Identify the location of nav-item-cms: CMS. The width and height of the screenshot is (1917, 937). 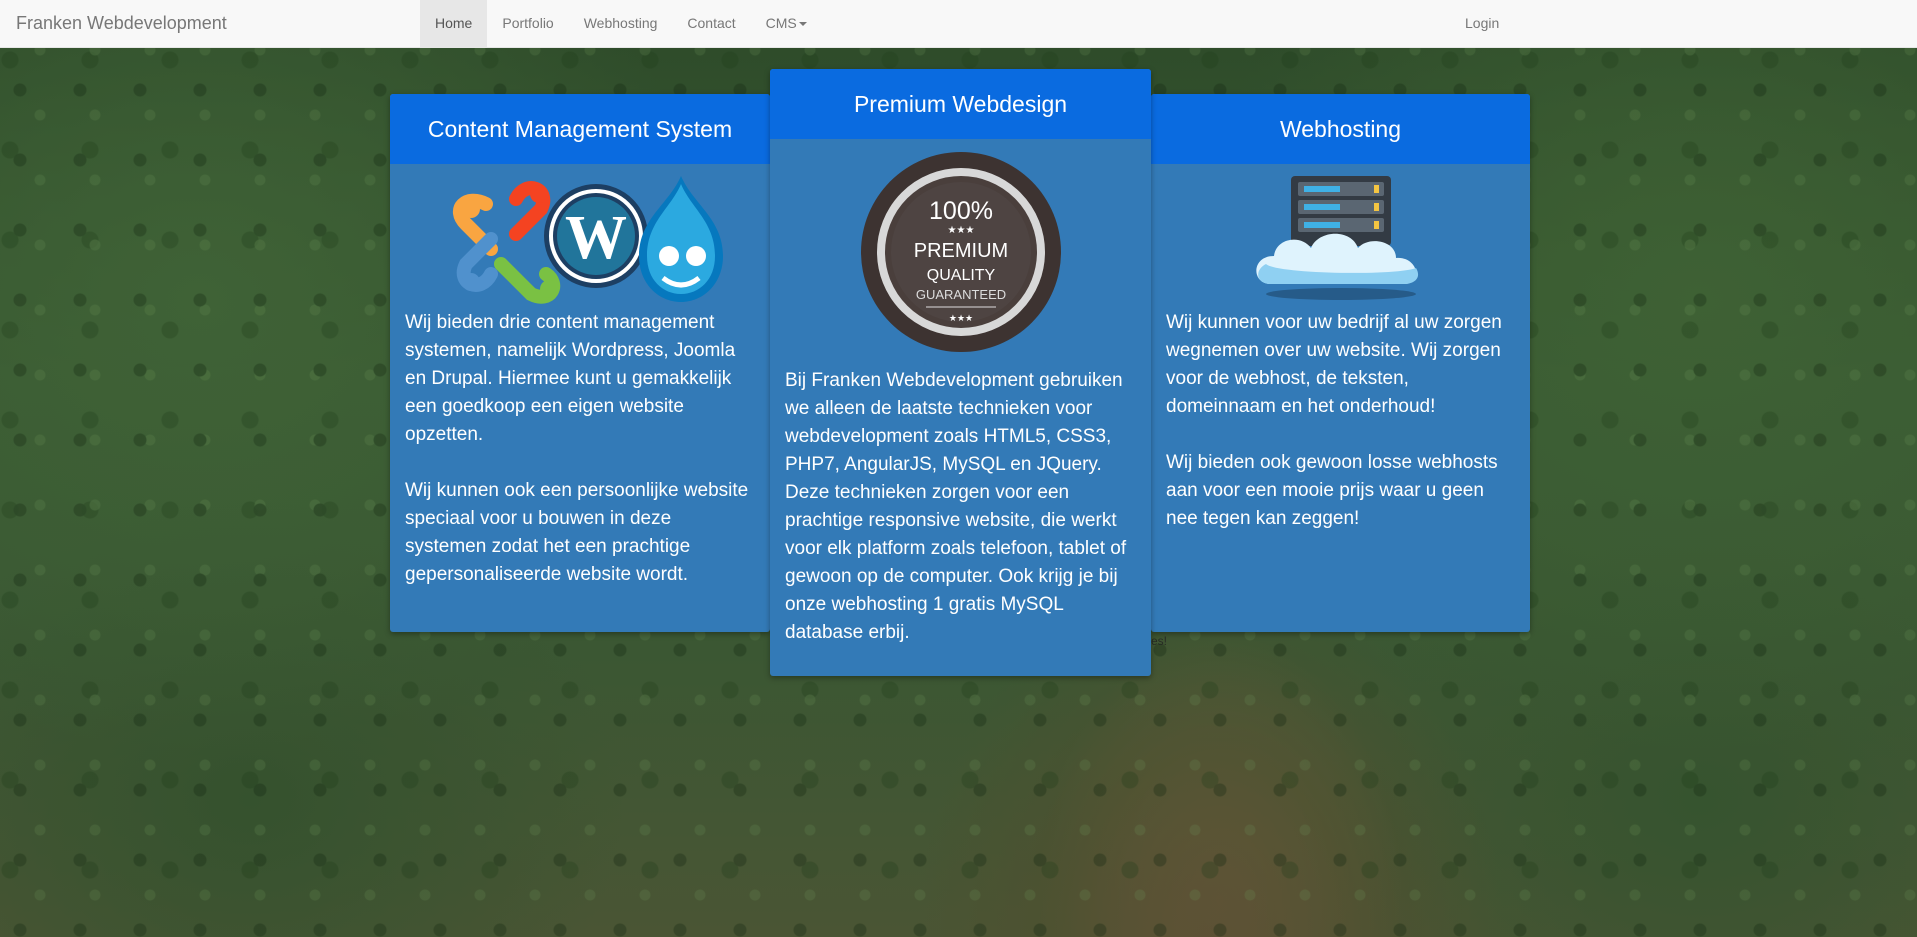
(786, 24).